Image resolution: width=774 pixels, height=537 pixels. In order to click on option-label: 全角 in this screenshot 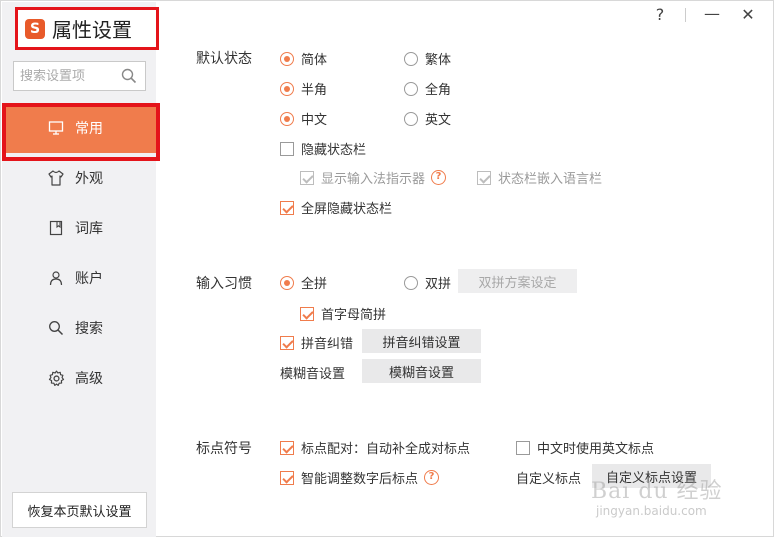, I will do `click(438, 90)`.